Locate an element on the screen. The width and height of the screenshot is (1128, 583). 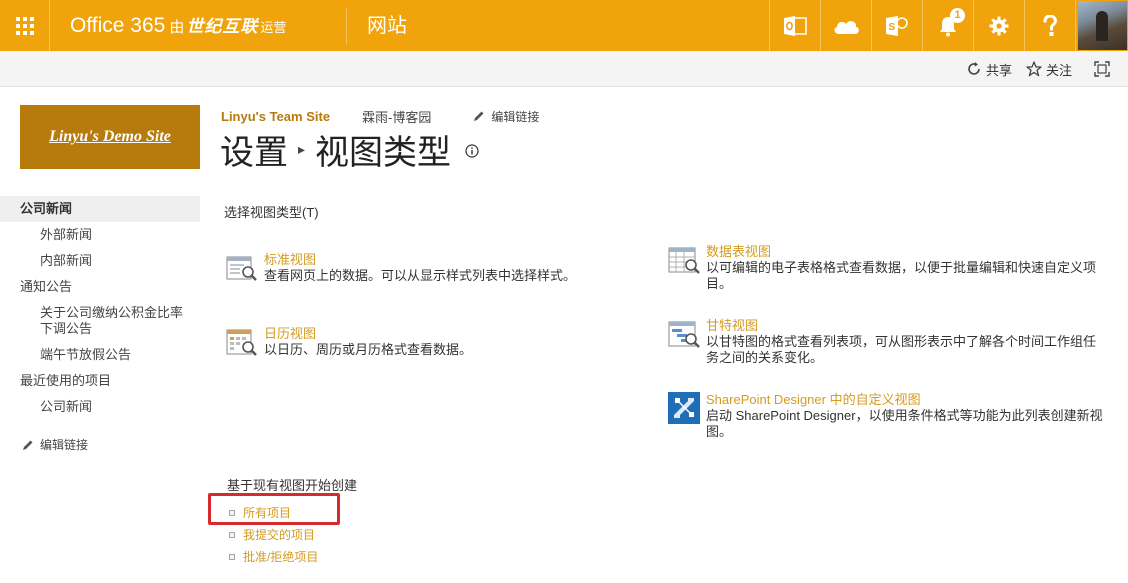
gear-icon is located at coordinates (999, 25).